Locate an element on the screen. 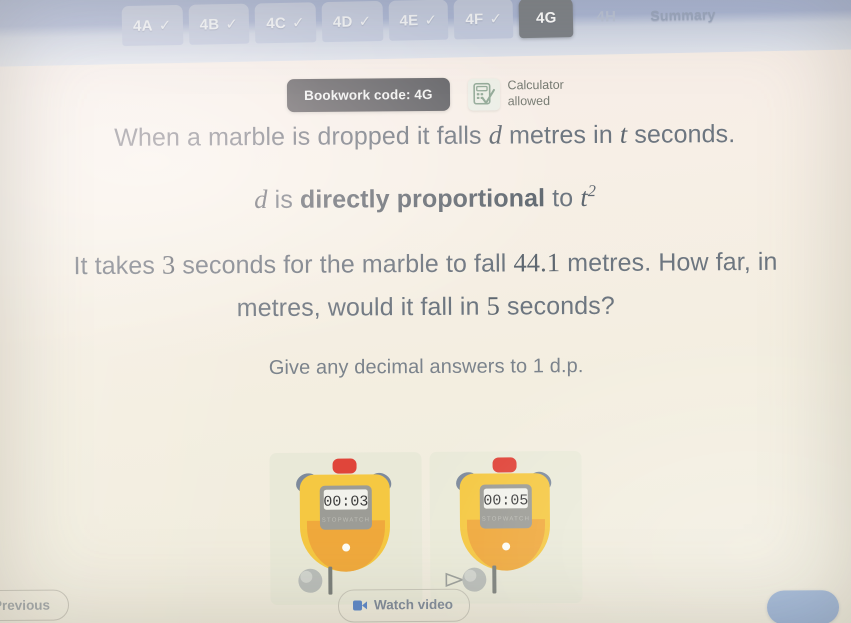  variable-t-squared: t2 is located at coordinates (588, 196).